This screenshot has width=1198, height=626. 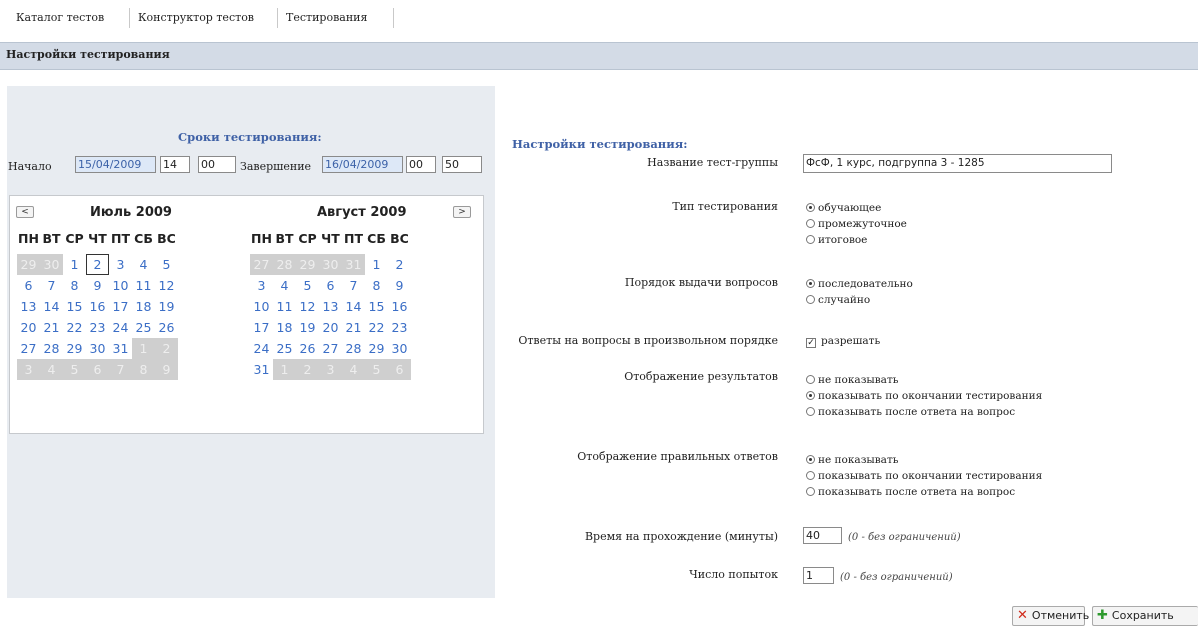 What do you see at coordinates (217, 164) in the screenshot?
I see `start-minute-input: 00` at bounding box center [217, 164].